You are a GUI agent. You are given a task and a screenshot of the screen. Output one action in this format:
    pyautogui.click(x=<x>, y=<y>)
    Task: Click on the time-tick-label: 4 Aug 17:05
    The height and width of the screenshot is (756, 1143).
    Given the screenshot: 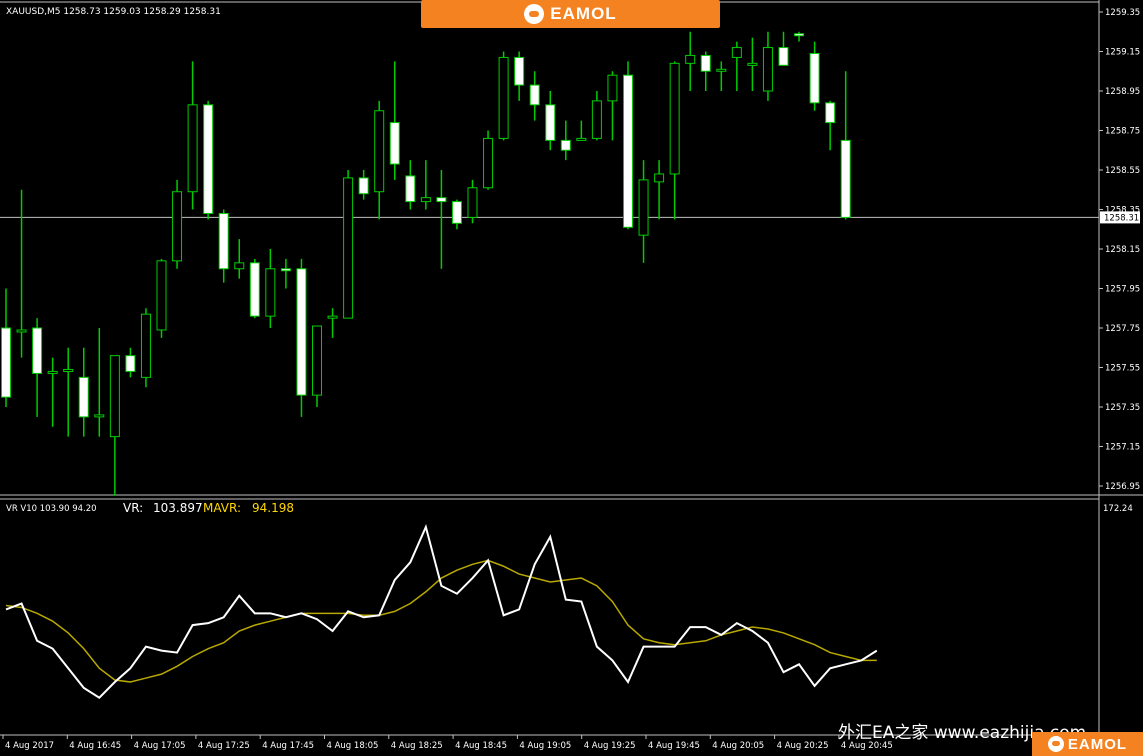 What is the action you would take?
    pyautogui.click(x=160, y=746)
    